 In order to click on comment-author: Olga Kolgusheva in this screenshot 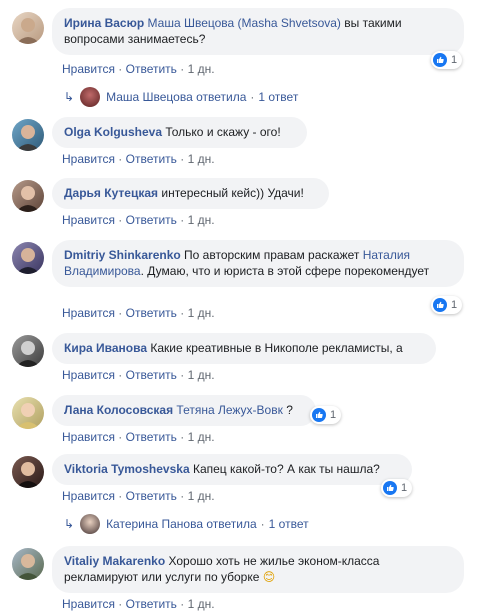, I will do `click(113, 132)`.